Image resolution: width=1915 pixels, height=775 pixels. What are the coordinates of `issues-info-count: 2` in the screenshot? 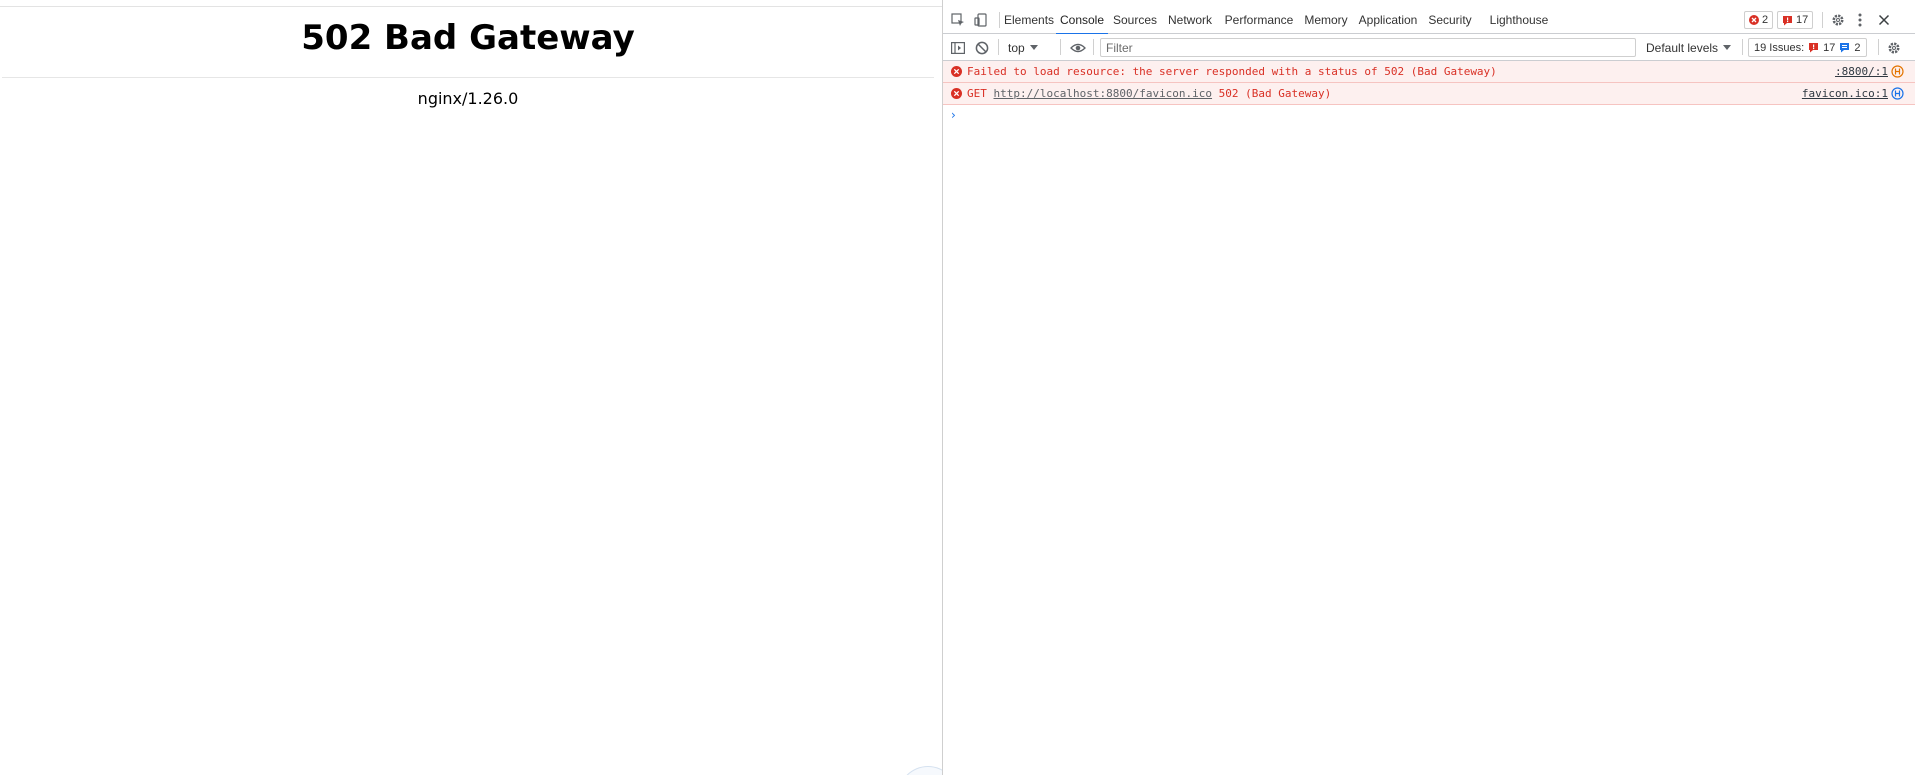 It's located at (1857, 47).